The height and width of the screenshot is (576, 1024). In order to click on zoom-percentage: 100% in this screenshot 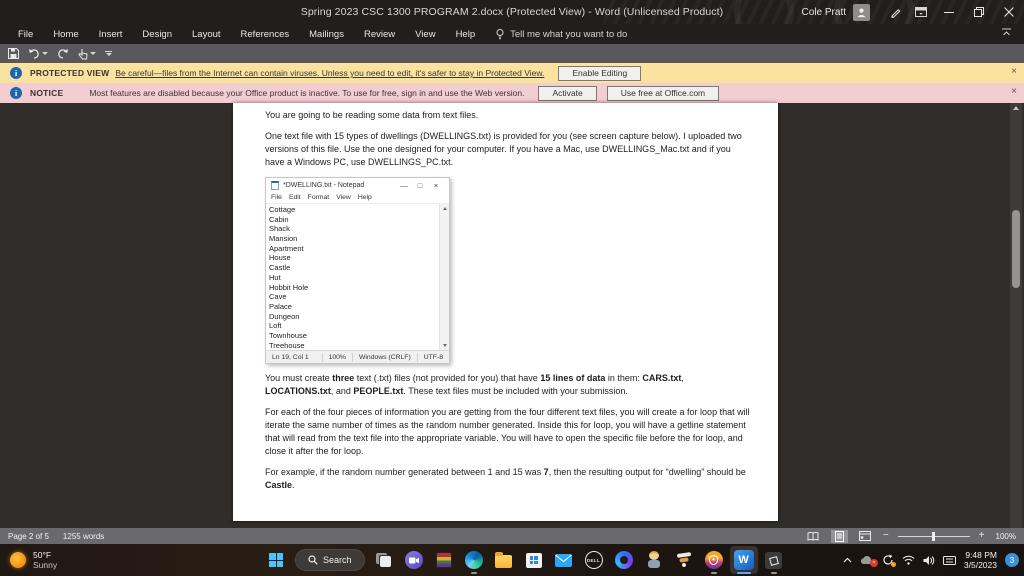, I will do `click(1006, 536)`.